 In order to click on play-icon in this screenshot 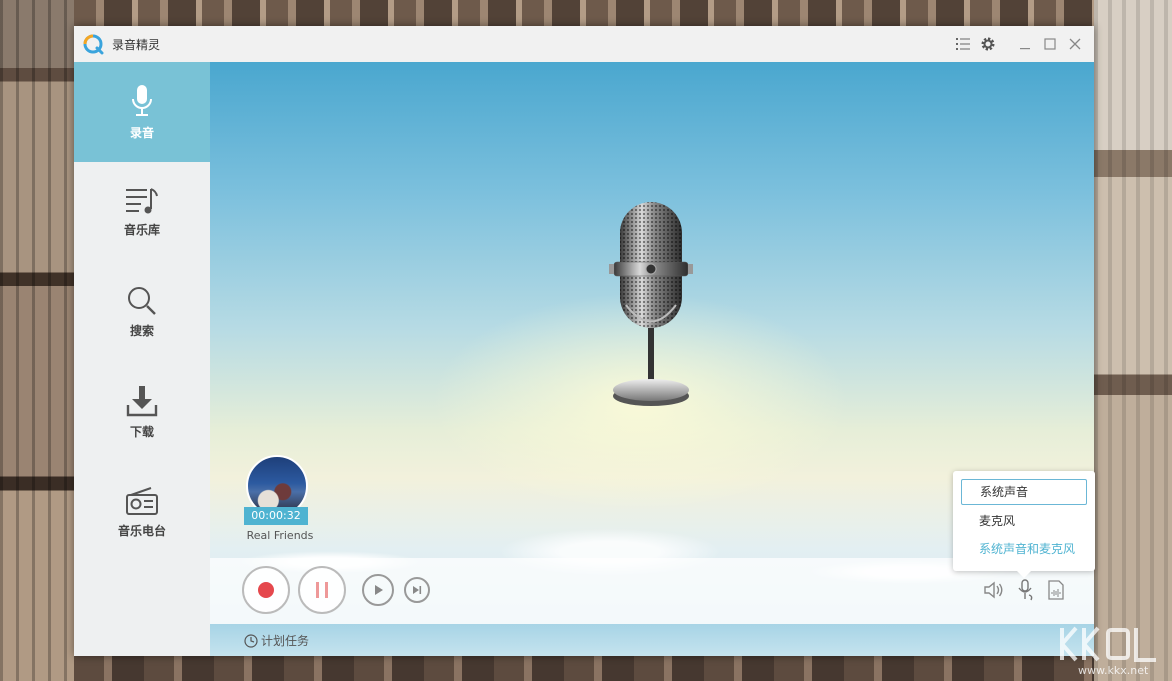, I will do `click(379, 590)`.